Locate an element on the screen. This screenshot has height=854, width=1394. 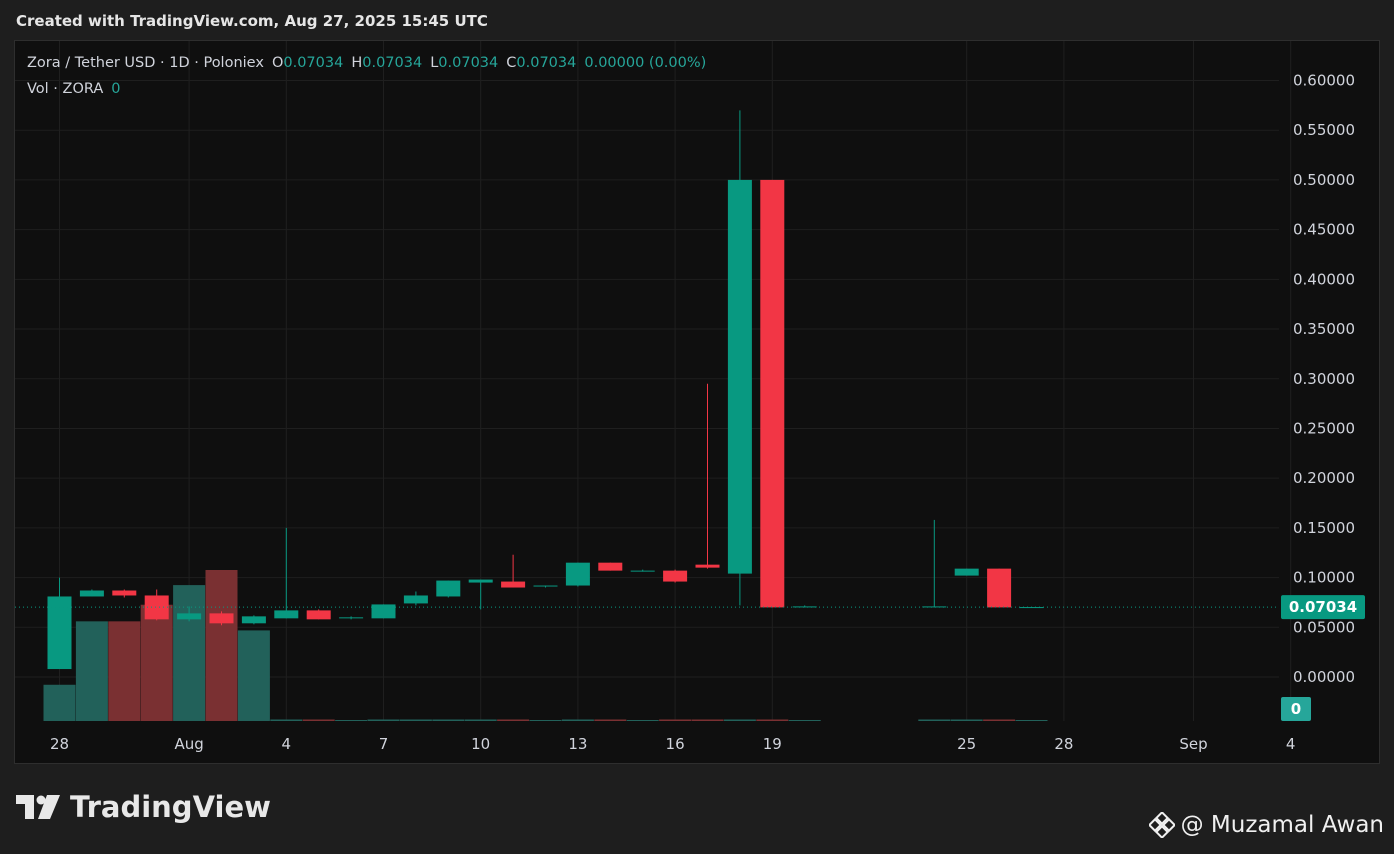
x-tick-label: 10 is located at coordinates (480, 744).